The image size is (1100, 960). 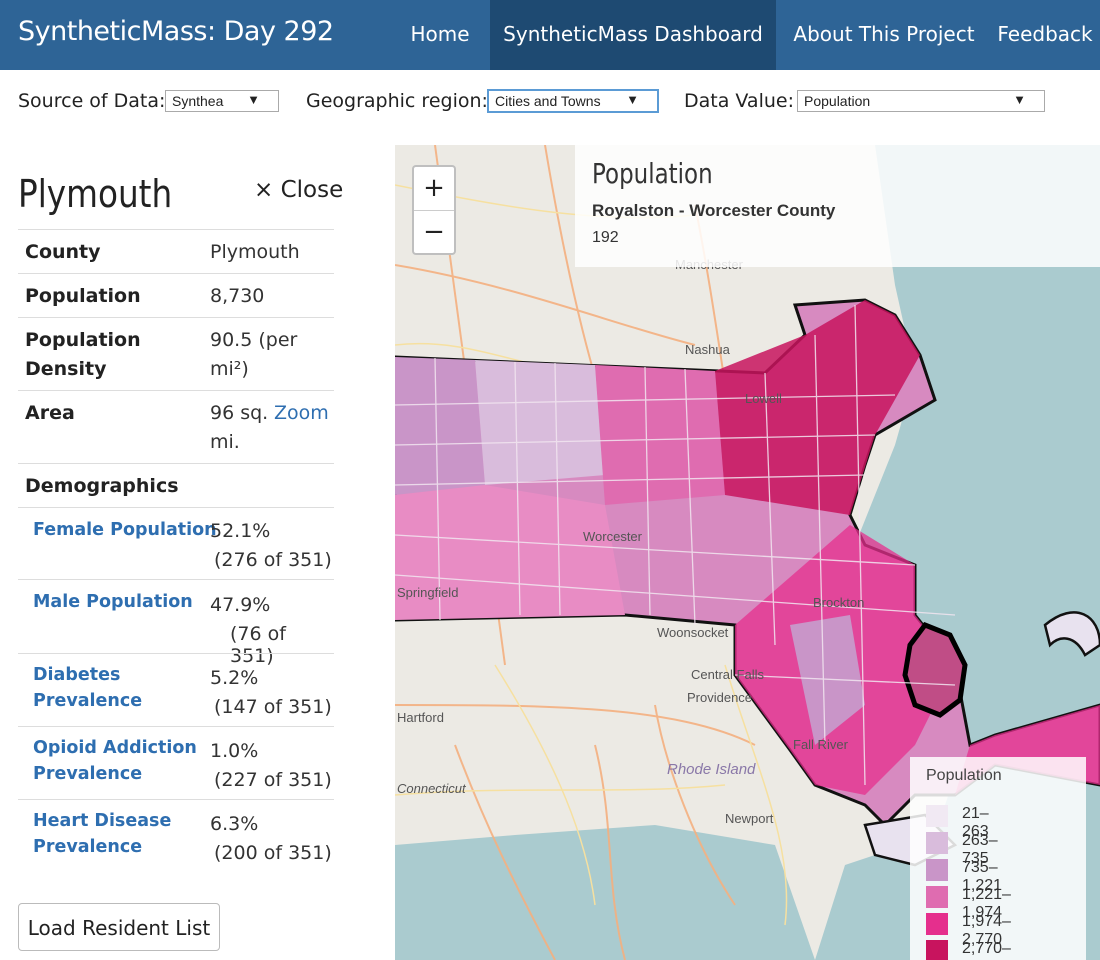 What do you see at coordinates (633, 35) in the screenshot?
I see `nav-dashboard: SyntheticMass Dashboard` at bounding box center [633, 35].